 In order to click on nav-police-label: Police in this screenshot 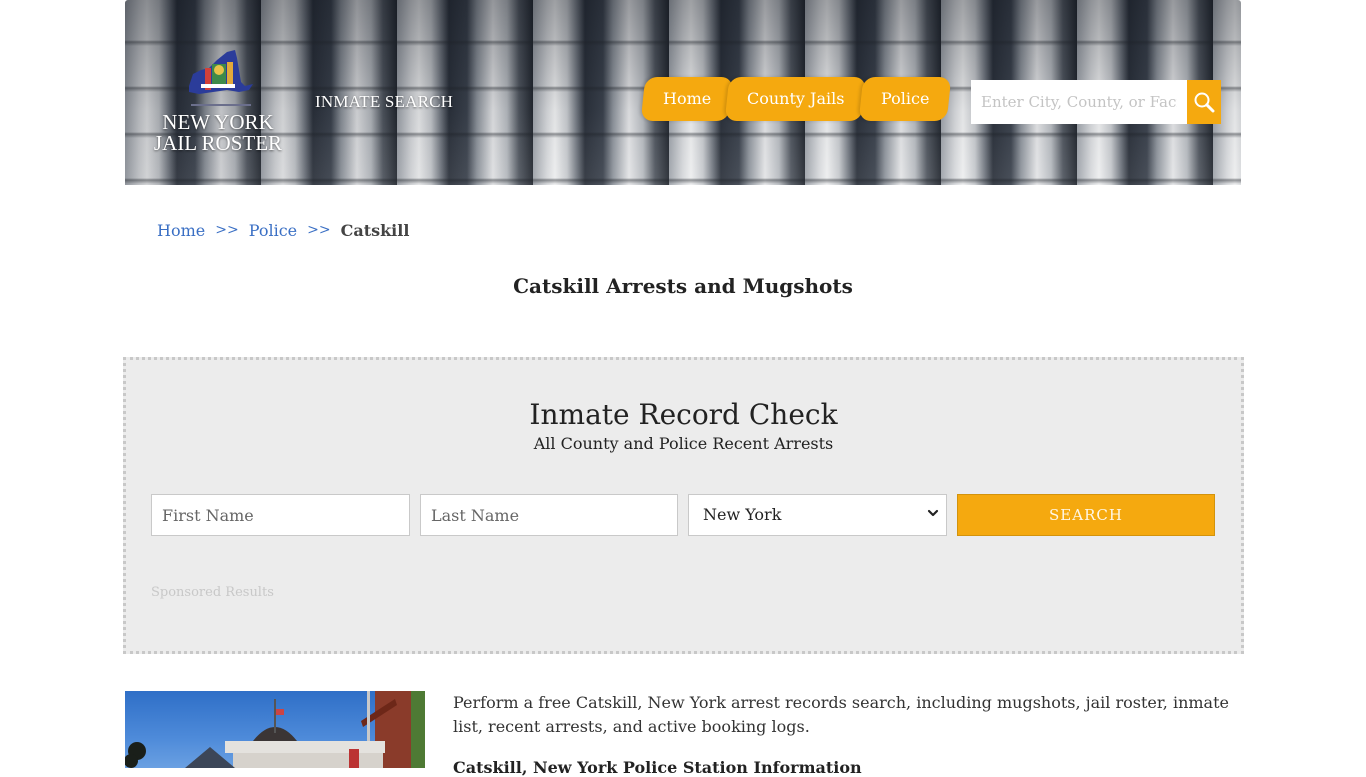, I will do `click(905, 98)`.